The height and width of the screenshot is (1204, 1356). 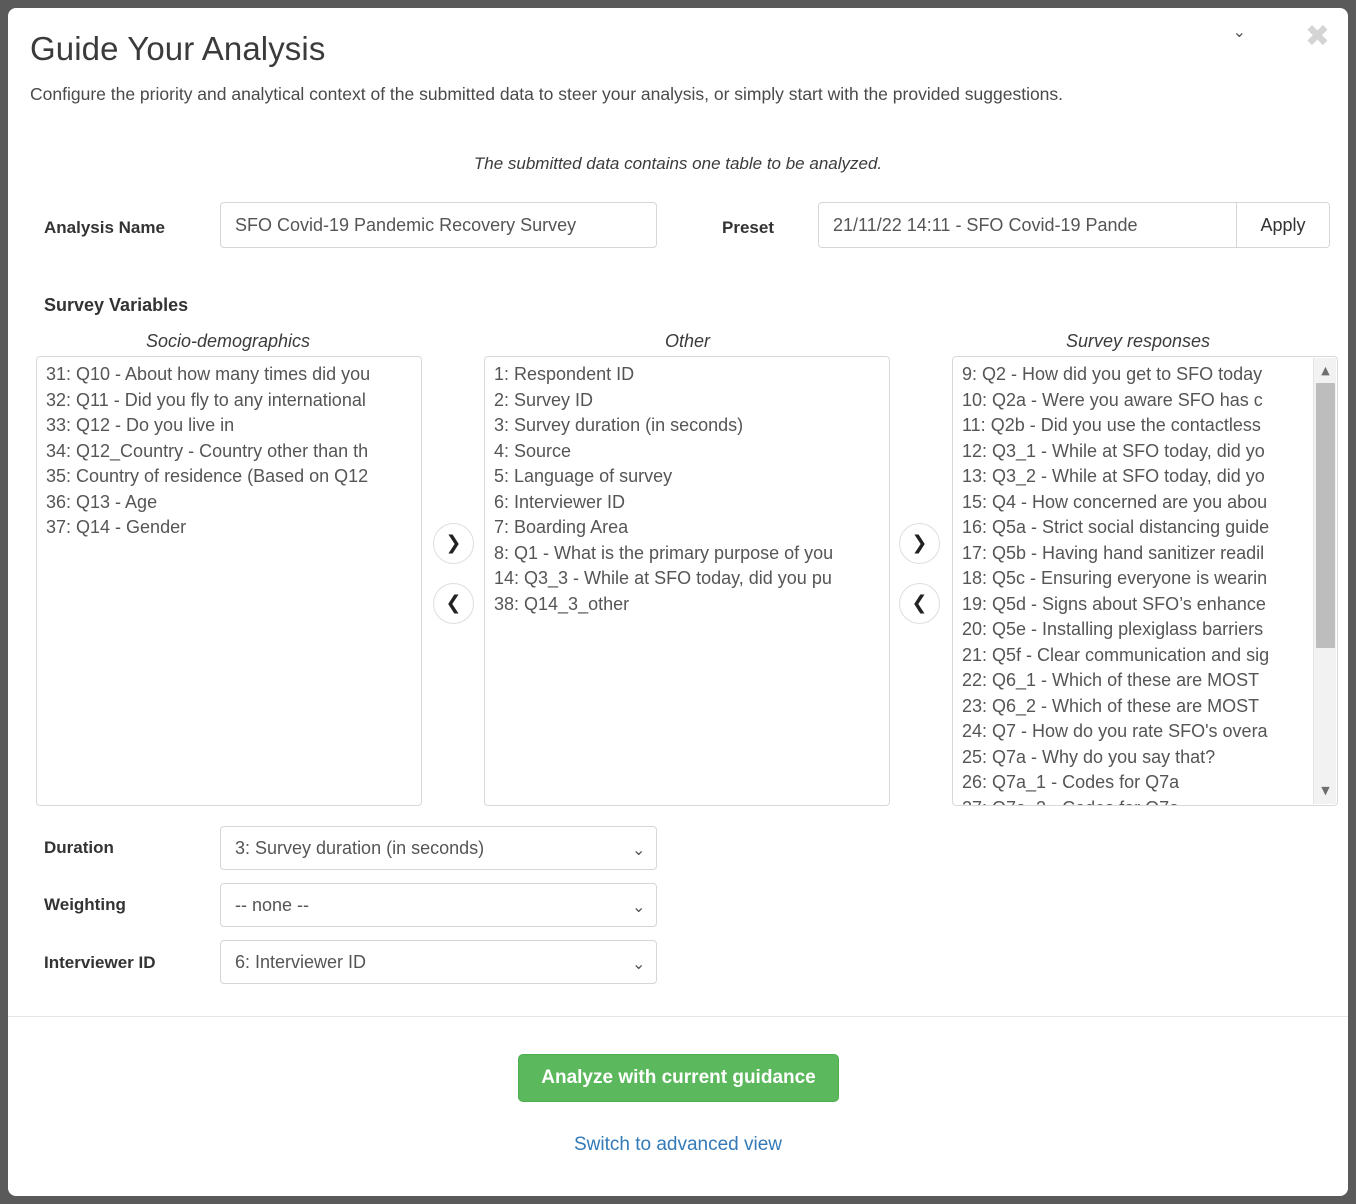 I want to click on page-title: Guide Your Analysis, so click(x=178, y=48).